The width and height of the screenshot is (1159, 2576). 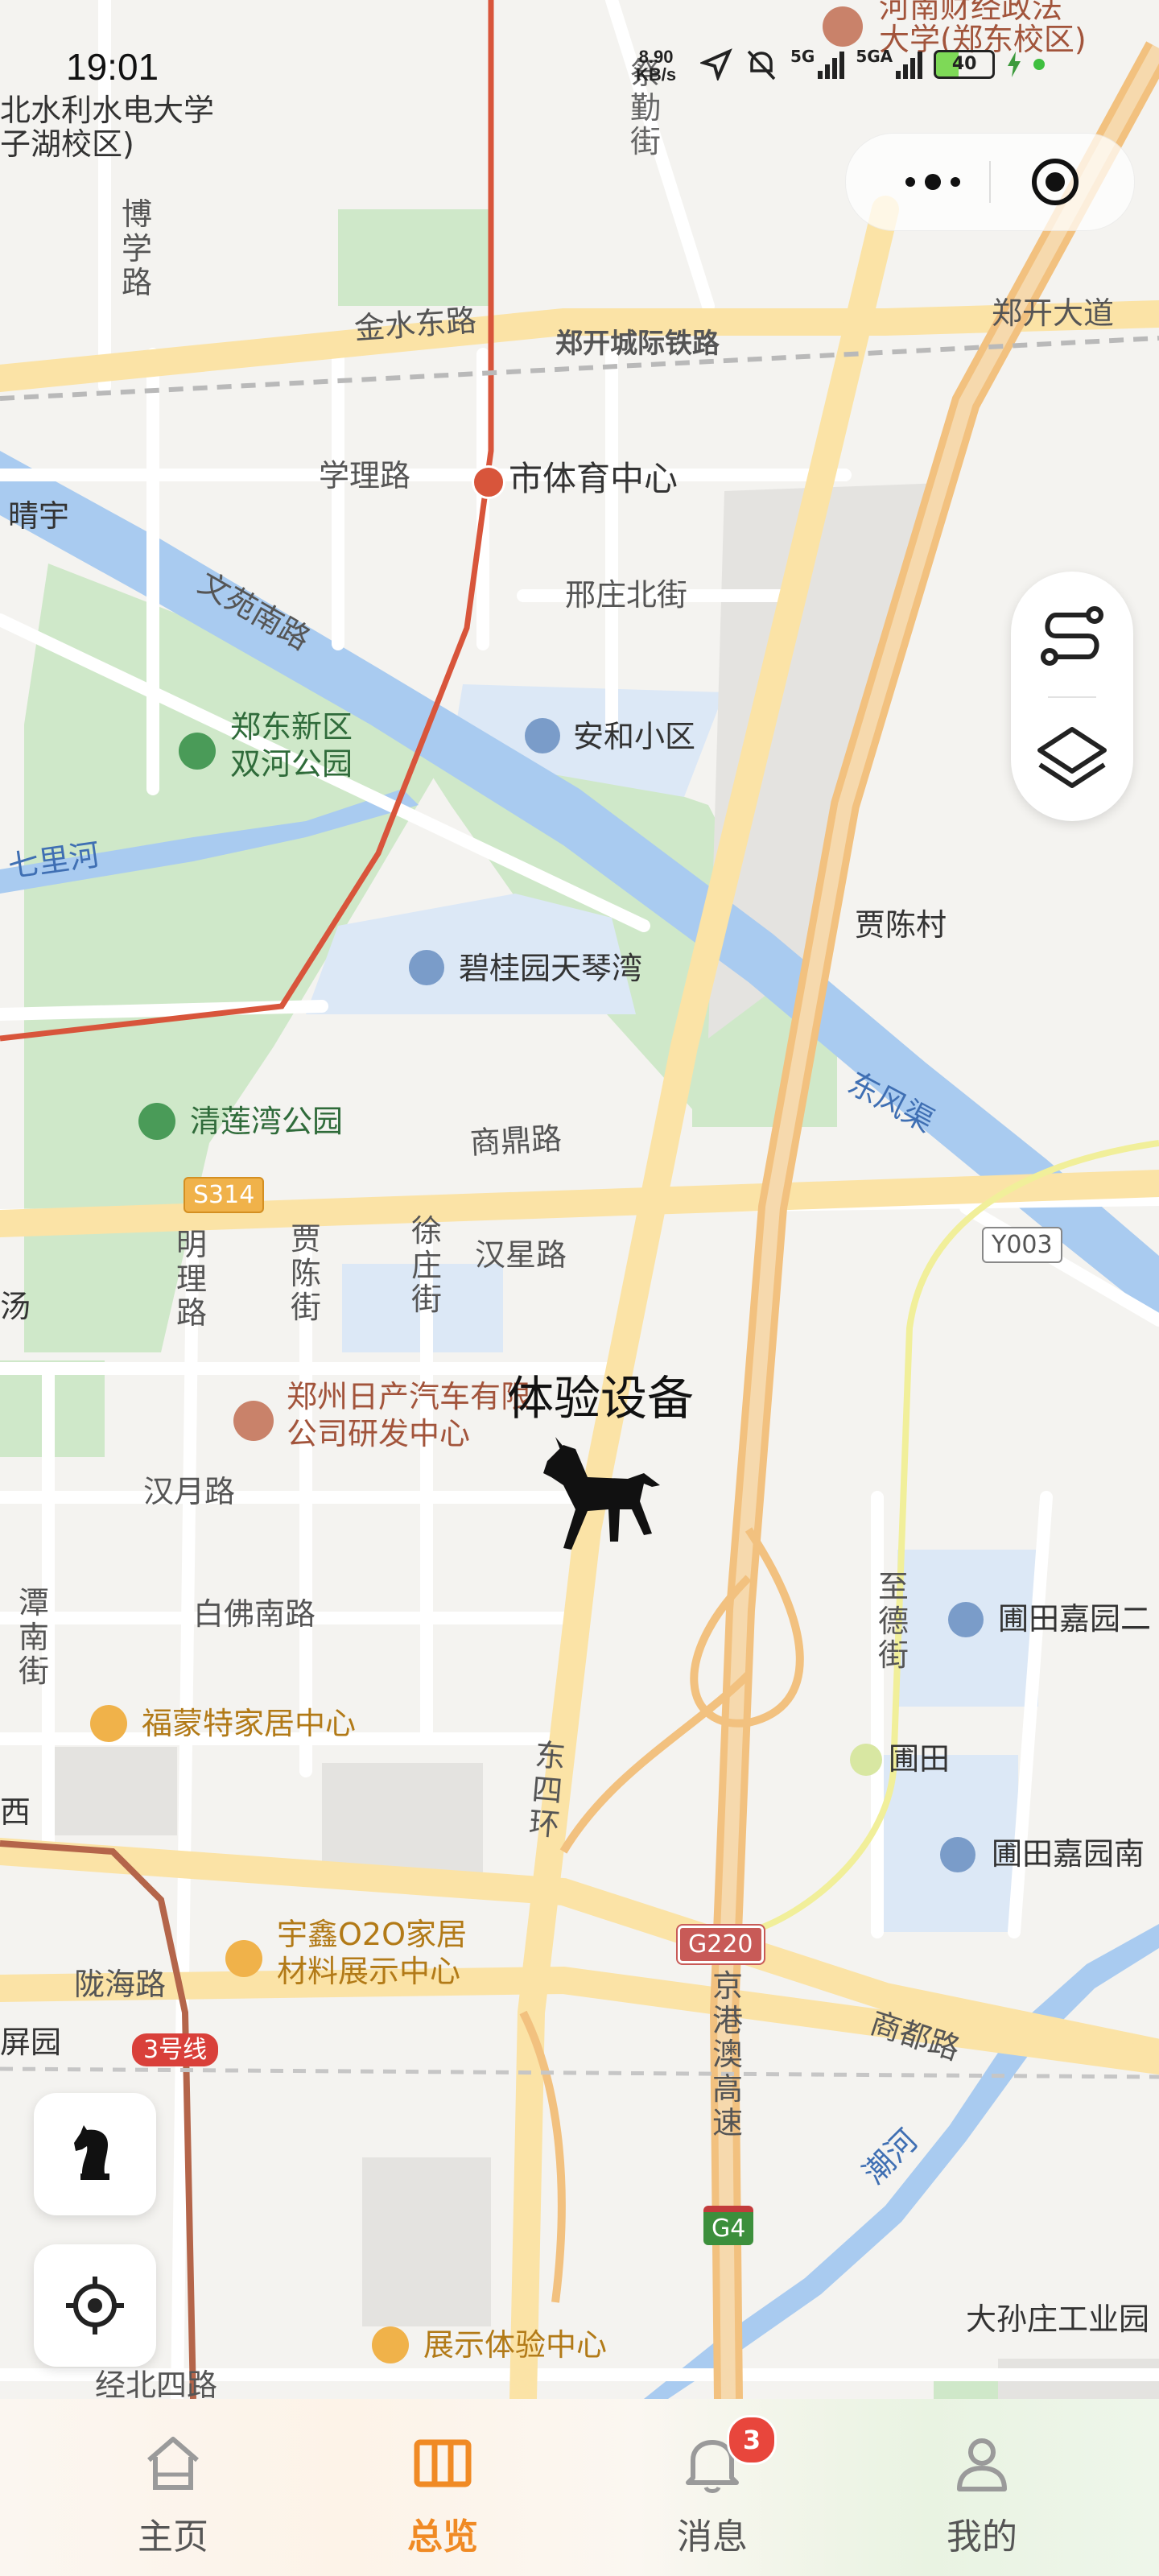 I want to click on user-icon, so click(x=982, y=2464).